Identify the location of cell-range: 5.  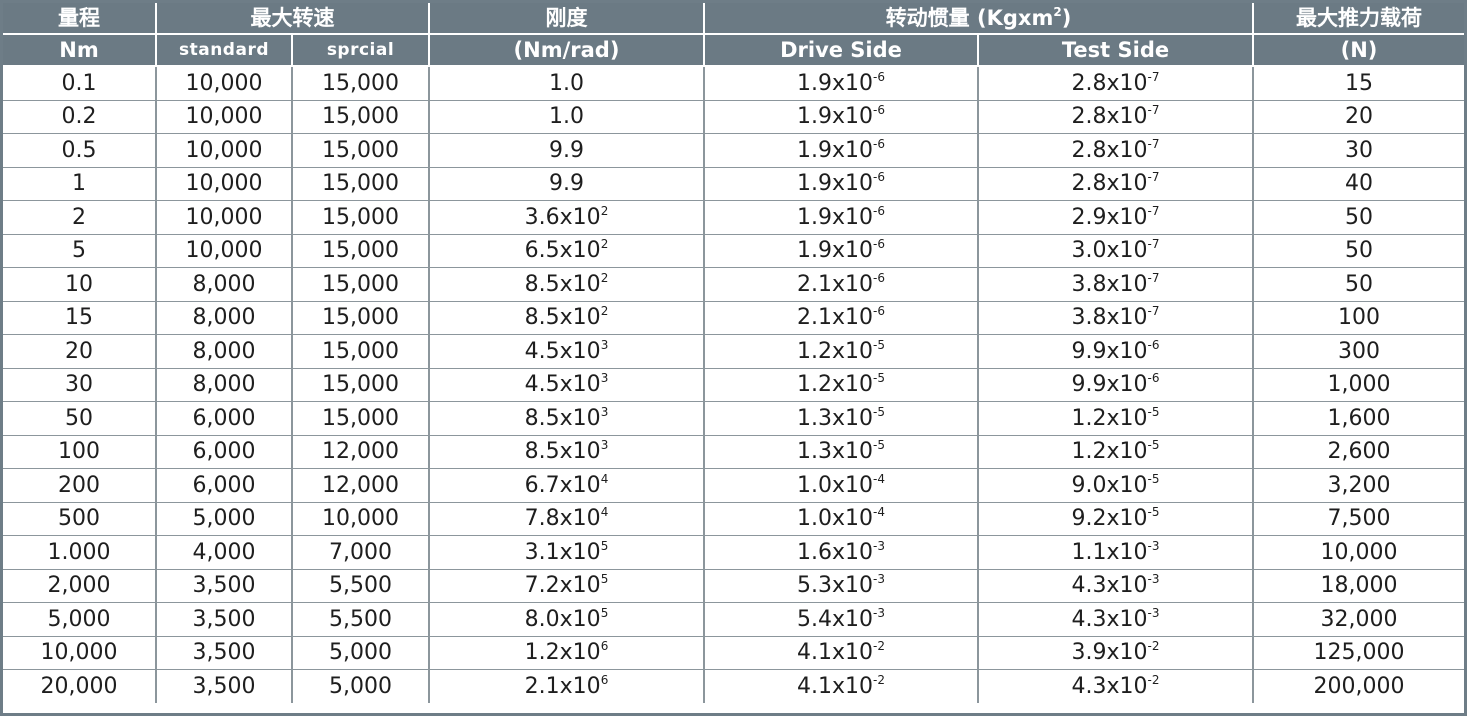
(80, 251).